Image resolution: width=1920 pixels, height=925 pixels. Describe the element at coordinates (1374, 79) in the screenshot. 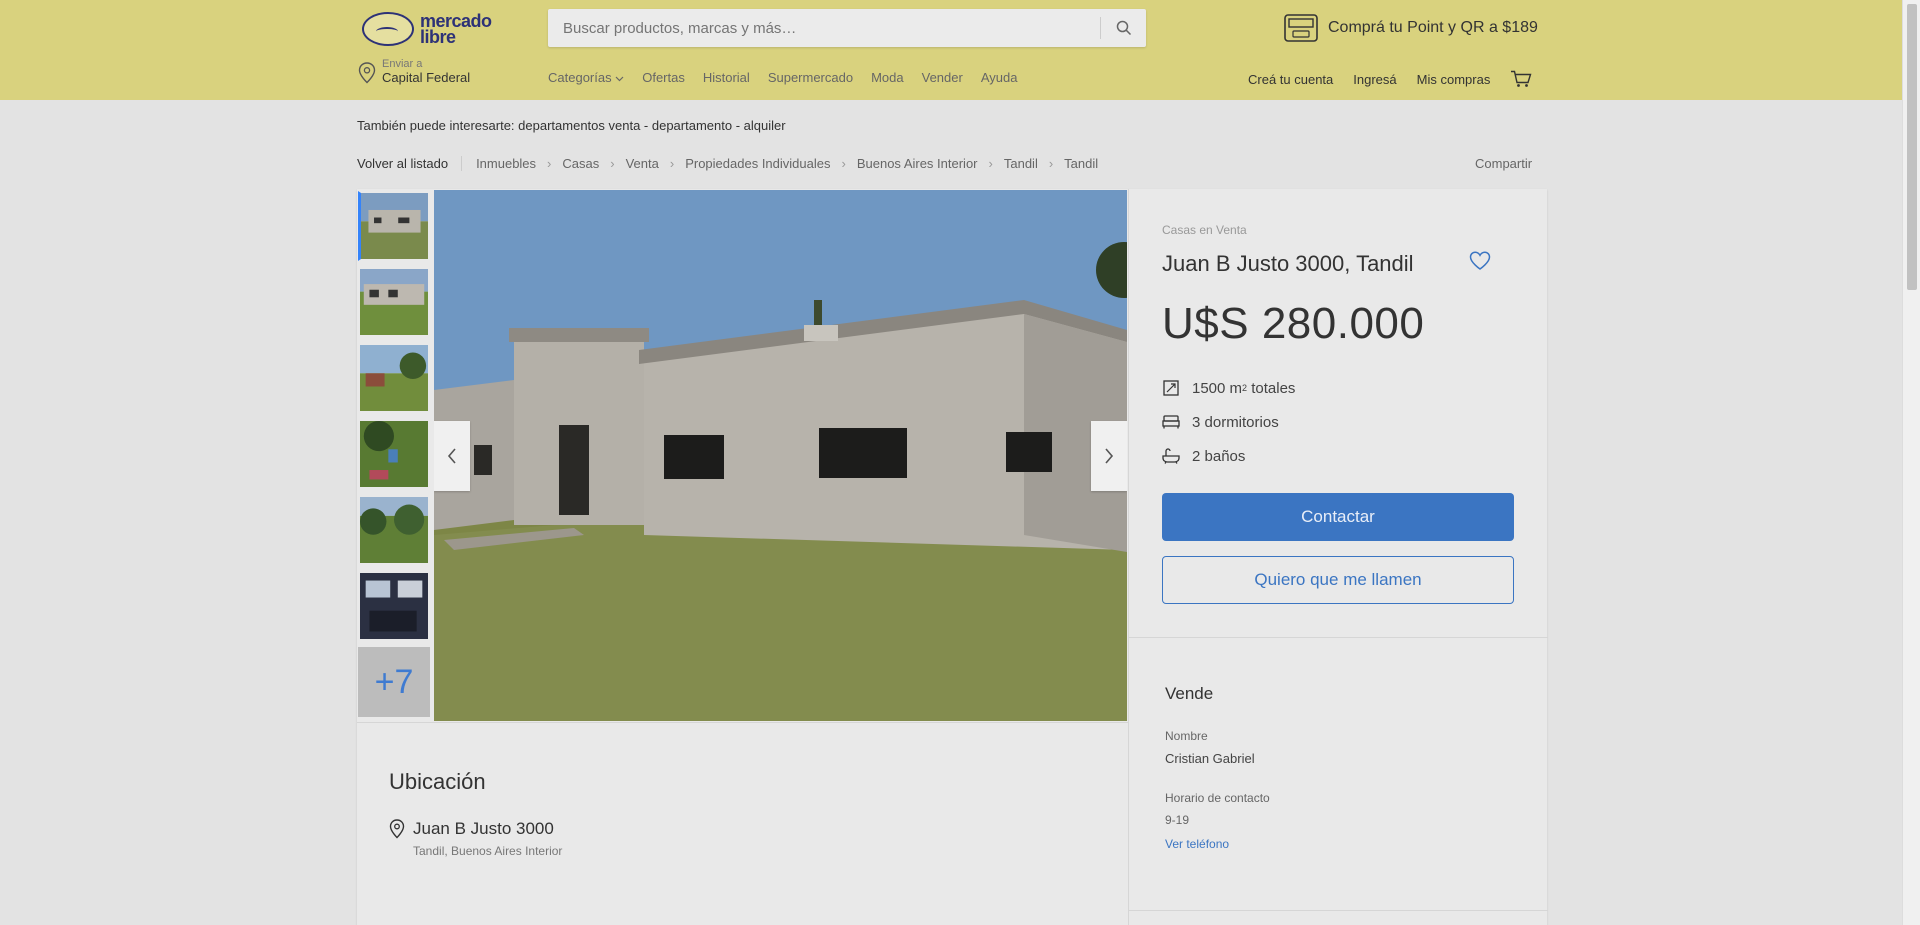

I see `login-link: Ingresá` at that location.